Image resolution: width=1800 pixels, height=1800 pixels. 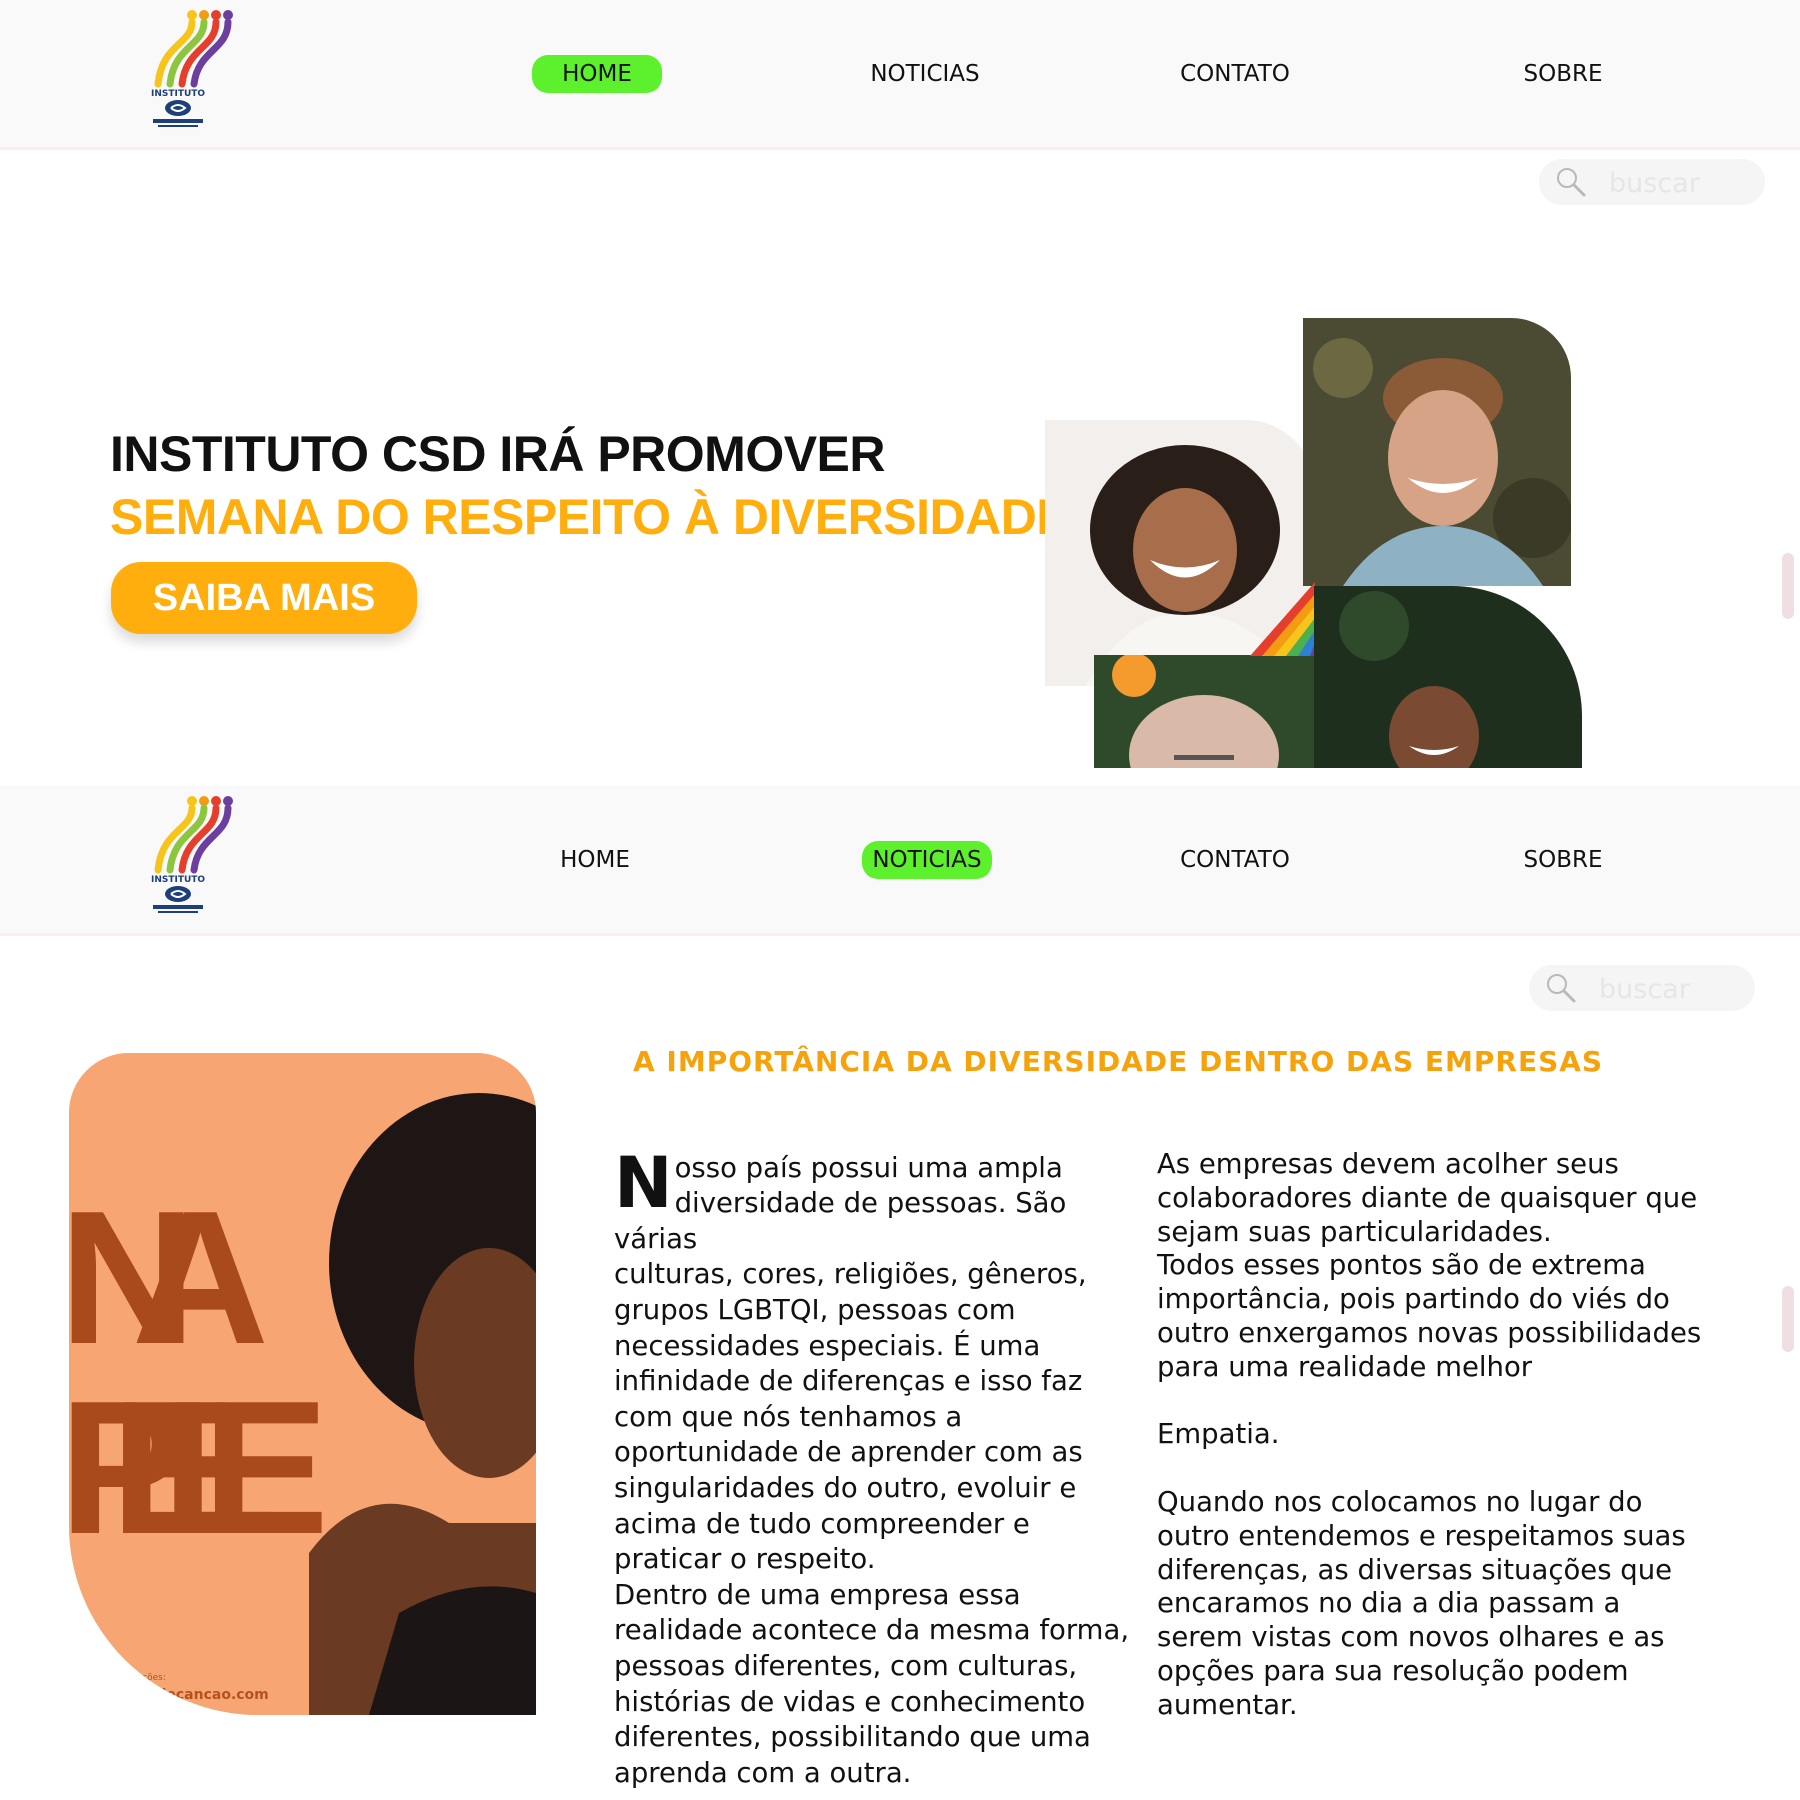 I want to click on hero-photo-rainbow-accent, so click(x=1282, y=619).